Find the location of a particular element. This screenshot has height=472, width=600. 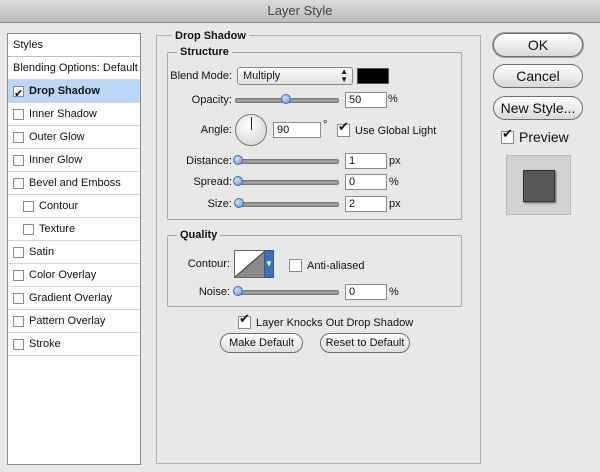

style-item-contour: Contour is located at coordinates (74, 206).